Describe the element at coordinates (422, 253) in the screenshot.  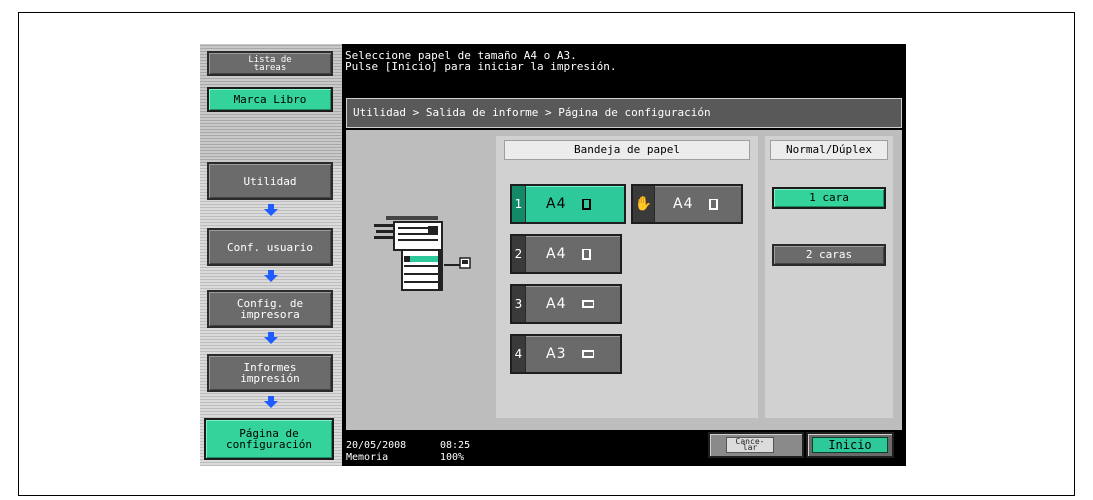
I see `printer-illustration-icon` at that location.